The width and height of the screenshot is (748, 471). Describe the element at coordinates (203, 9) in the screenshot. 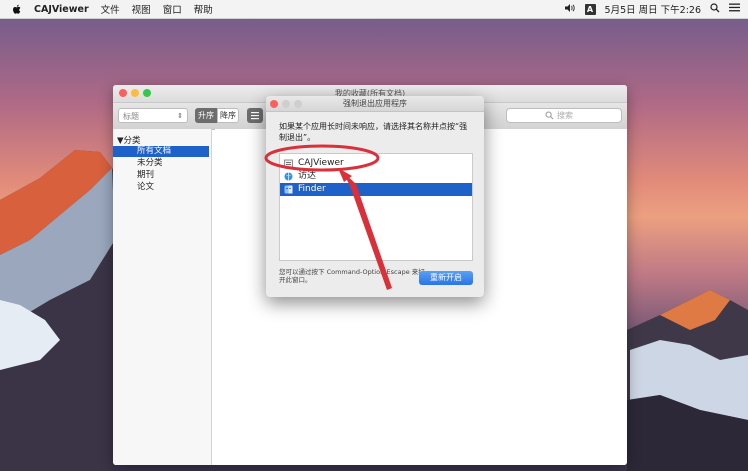

I see `menu-help: 帮助` at that location.